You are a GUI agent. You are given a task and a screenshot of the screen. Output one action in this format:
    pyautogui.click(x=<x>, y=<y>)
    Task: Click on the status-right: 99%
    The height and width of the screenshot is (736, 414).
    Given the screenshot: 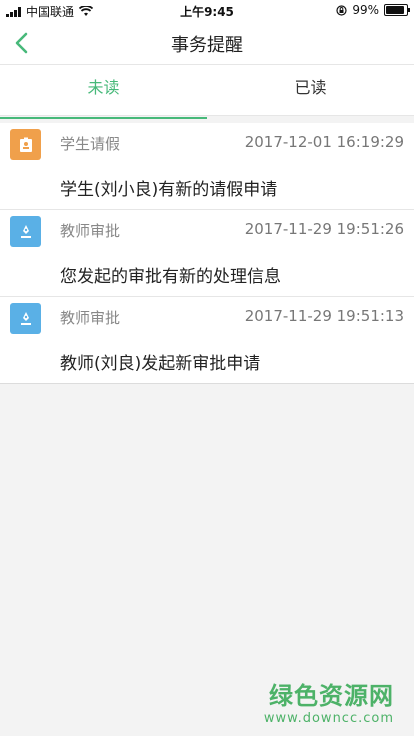 What is the action you would take?
    pyautogui.click(x=373, y=10)
    